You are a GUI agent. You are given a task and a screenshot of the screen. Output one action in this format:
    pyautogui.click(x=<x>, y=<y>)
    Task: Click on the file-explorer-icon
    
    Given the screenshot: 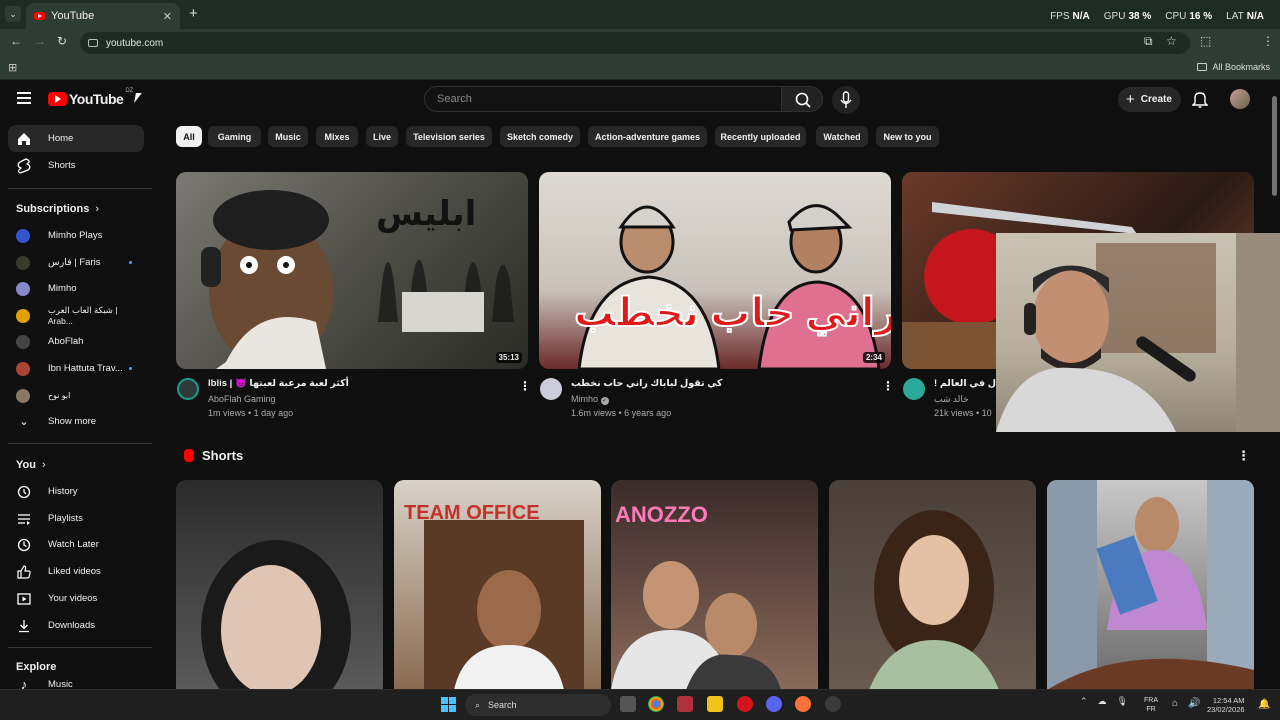 What is the action you would take?
    pyautogui.click(x=715, y=704)
    